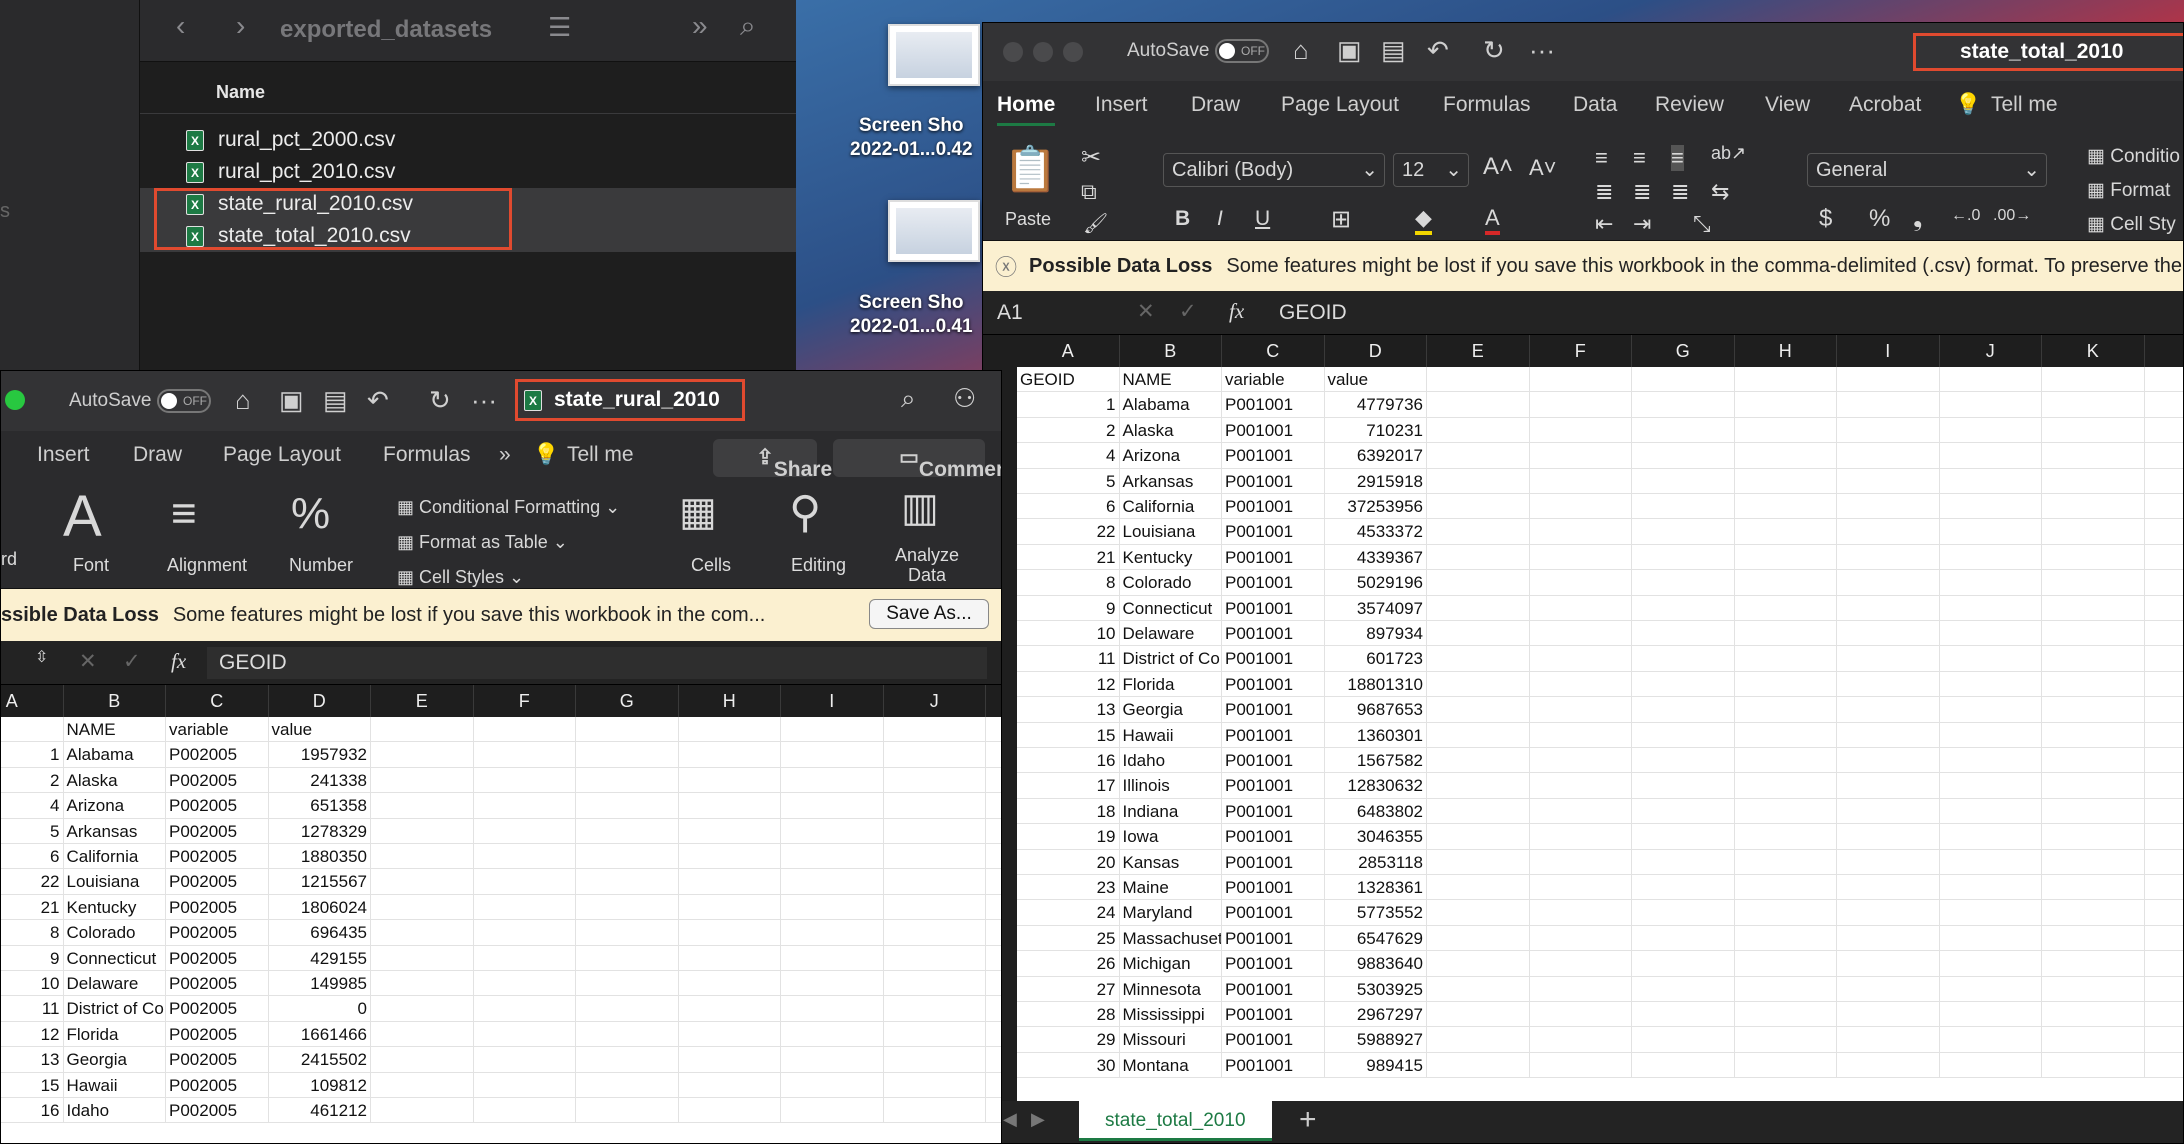 This screenshot has height=1144, width=2184. Describe the element at coordinates (1728, 153) in the screenshot. I see `orientation-icon: ab↗` at that location.